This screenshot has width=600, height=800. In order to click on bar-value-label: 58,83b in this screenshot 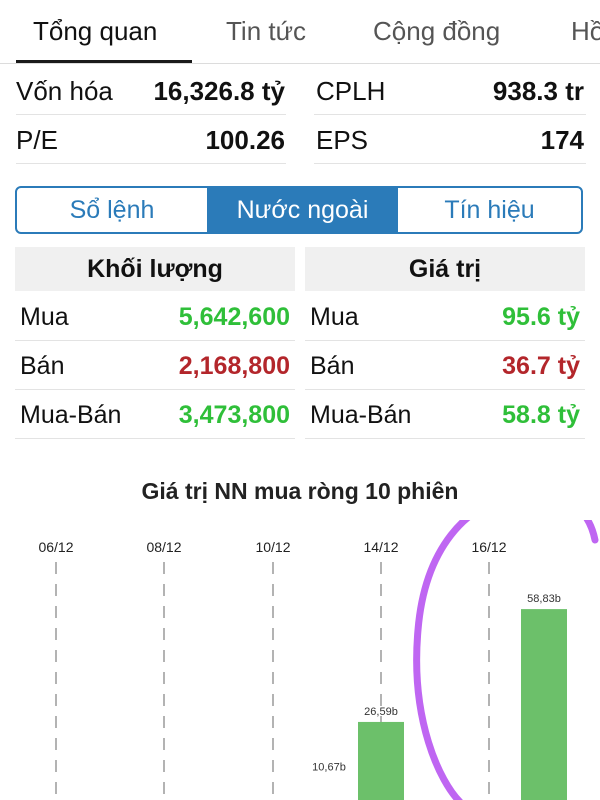, I will do `click(544, 599)`.